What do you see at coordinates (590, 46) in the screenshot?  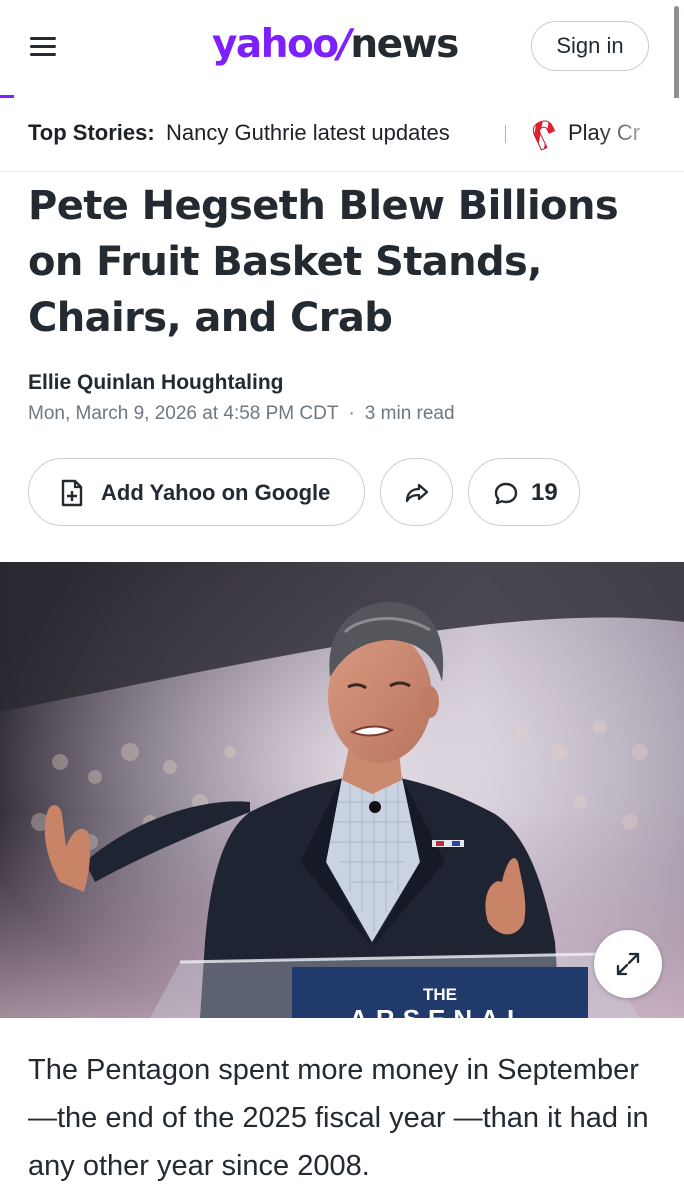 I see `sign-in-button: Sign in` at bounding box center [590, 46].